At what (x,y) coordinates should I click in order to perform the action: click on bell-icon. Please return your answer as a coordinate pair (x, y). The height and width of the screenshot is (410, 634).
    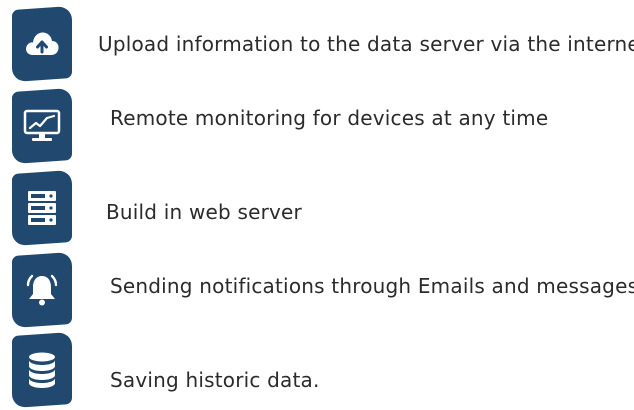
    Looking at the image, I should click on (42, 290).